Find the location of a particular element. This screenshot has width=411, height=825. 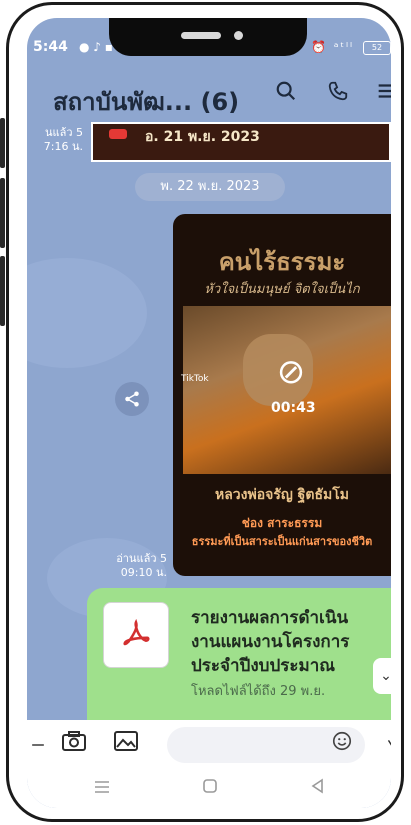

share-icon is located at coordinates (132, 399).